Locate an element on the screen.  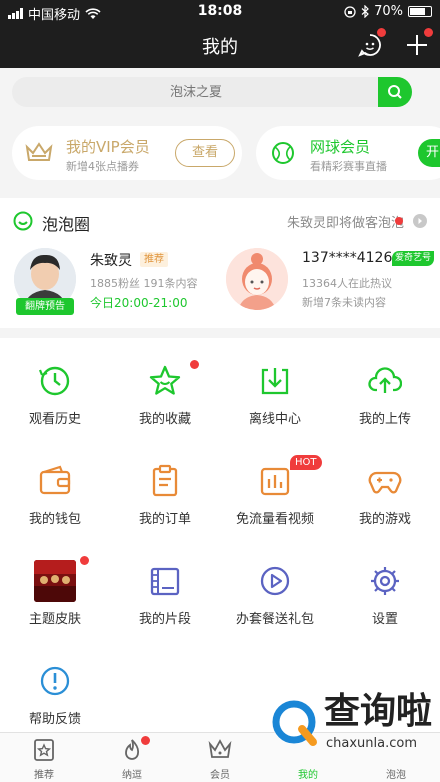
bluetooth-icon is located at coordinates (365, 11).